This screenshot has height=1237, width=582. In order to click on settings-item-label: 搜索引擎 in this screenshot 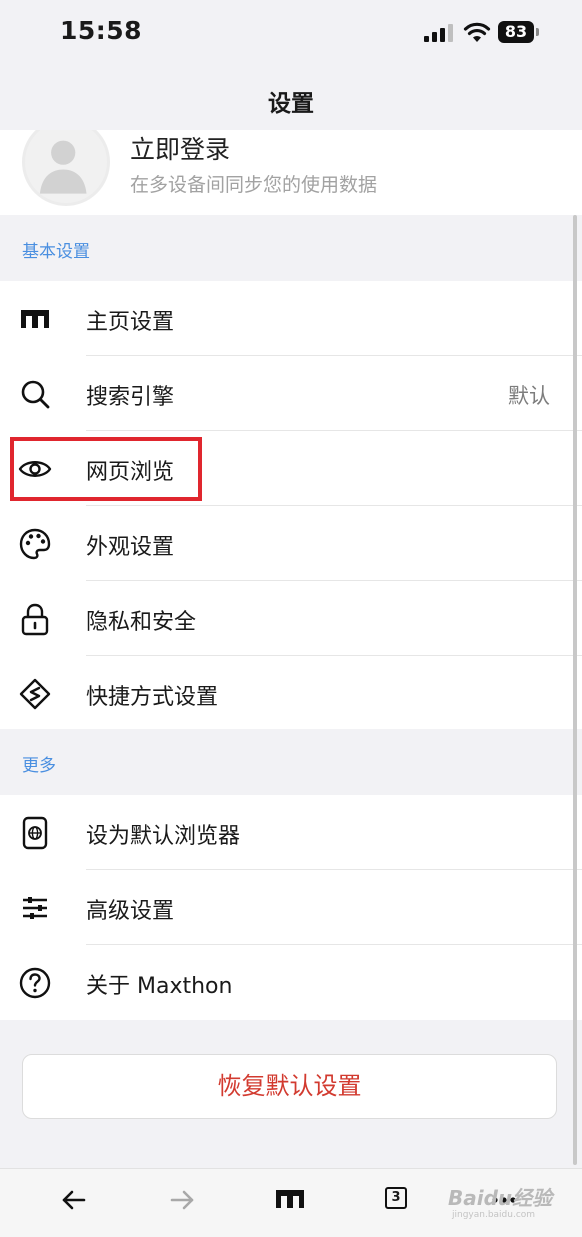, I will do `click(130, 397)`.